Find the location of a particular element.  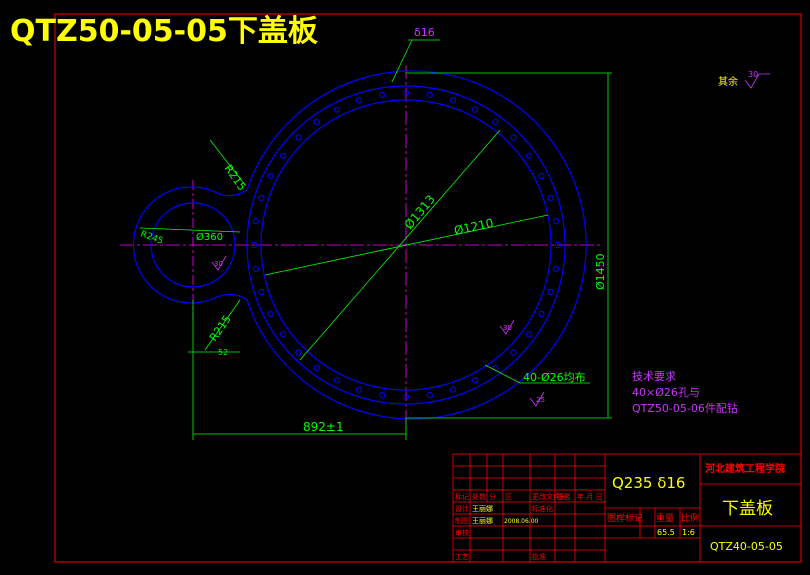

drawing-number: QTZ40-05-05 is located at coordinates (746, 546).